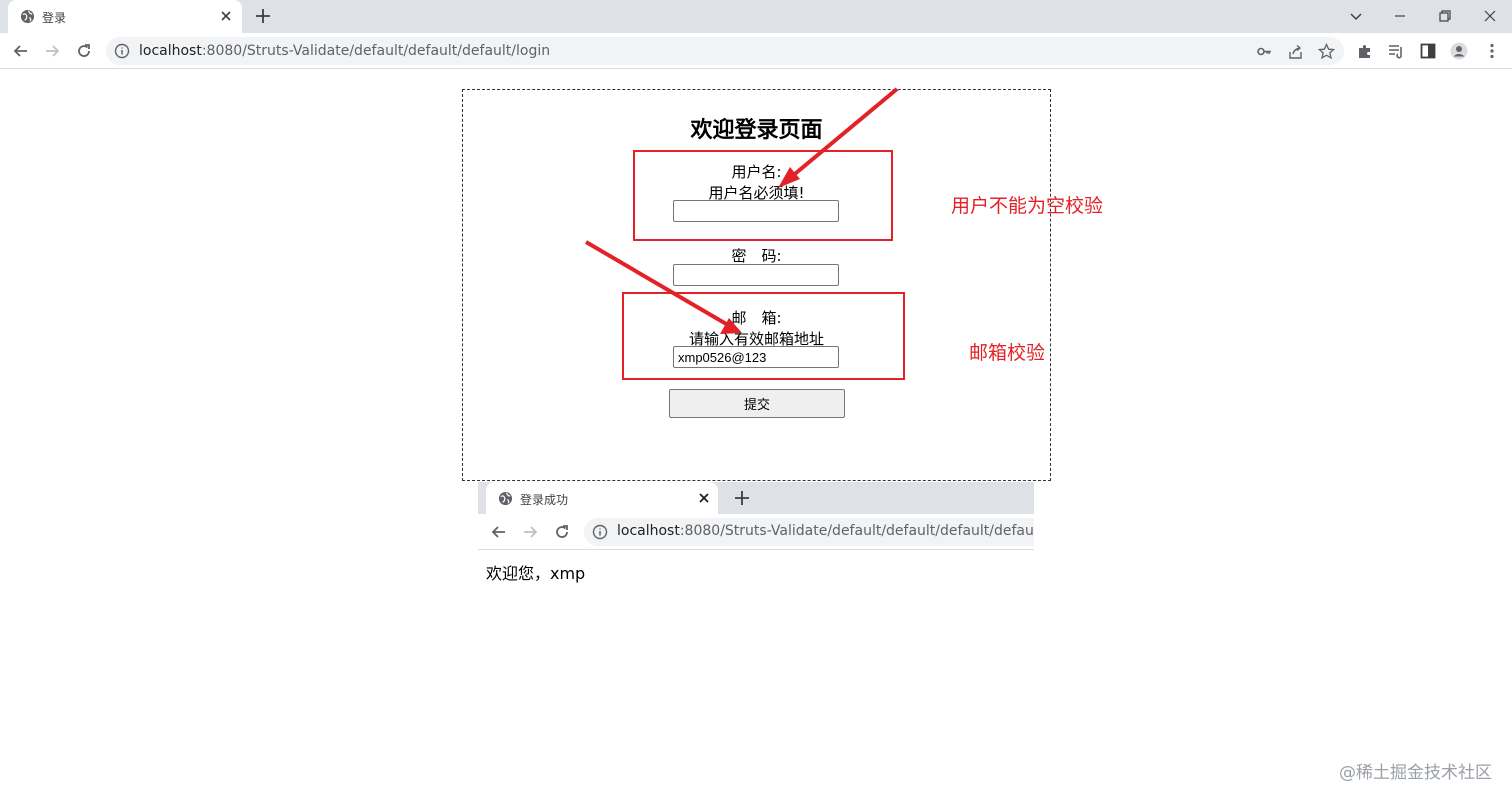 This screenshot has height=802, width=1512. What do you see at coordinates (505, 498) in the screenshot?
I see `globe-icon` at bounding box center [505, 498].